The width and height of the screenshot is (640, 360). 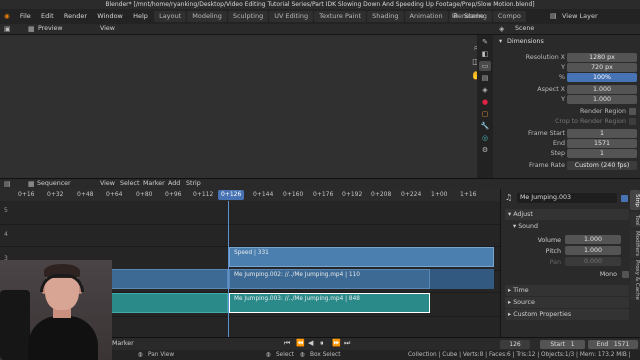 What do you see at coordinates (567, 198) in the screenshot?
I see `strip-name-field: Me Jumping.003` at bounding box center [567, 198].